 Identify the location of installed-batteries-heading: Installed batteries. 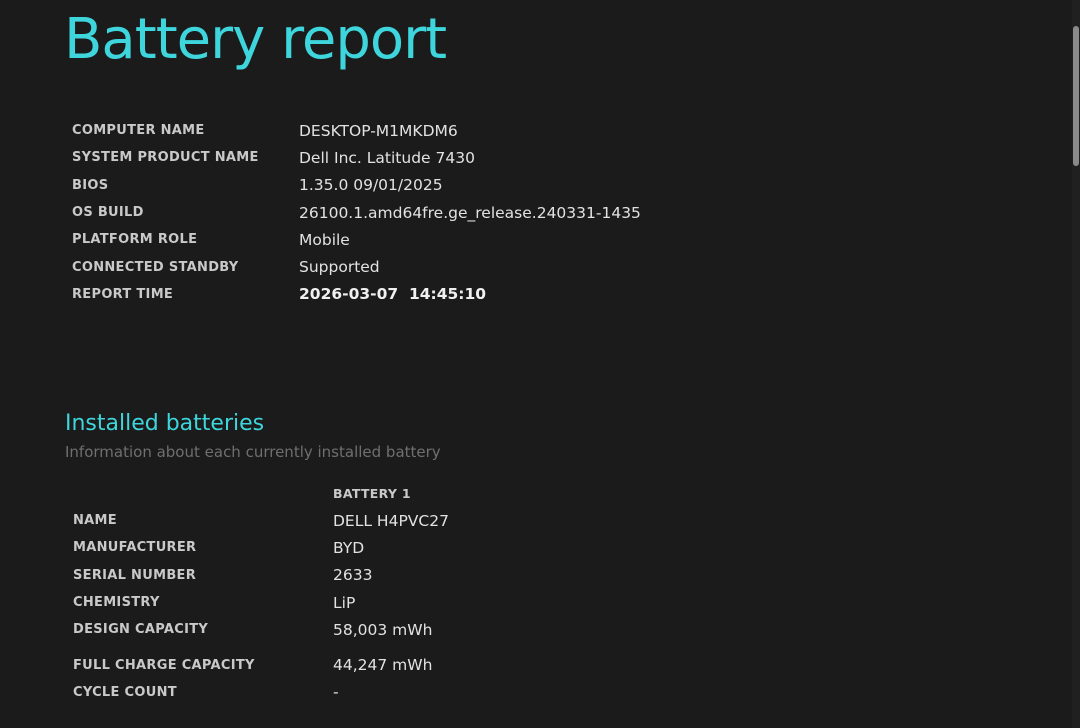
(165, 423).